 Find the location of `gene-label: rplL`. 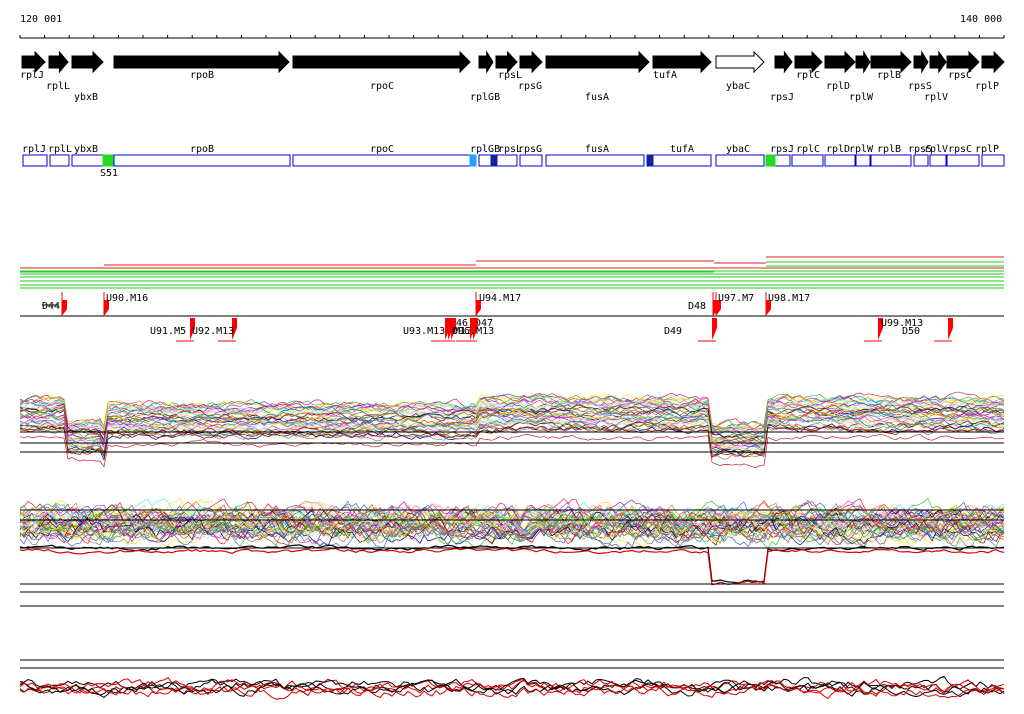

gene-label: rplL is located at coordinates (58, 86).